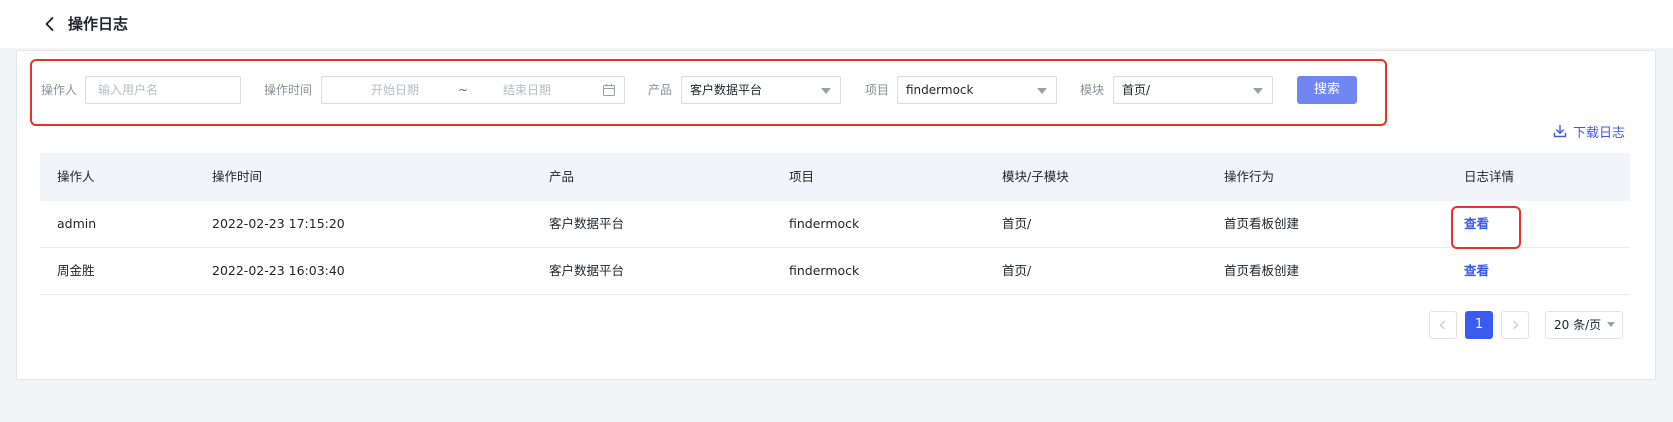  Describe the element at coordinates (1489, 176) in the screenshot. I see `column-header: 日志详情` at that location.